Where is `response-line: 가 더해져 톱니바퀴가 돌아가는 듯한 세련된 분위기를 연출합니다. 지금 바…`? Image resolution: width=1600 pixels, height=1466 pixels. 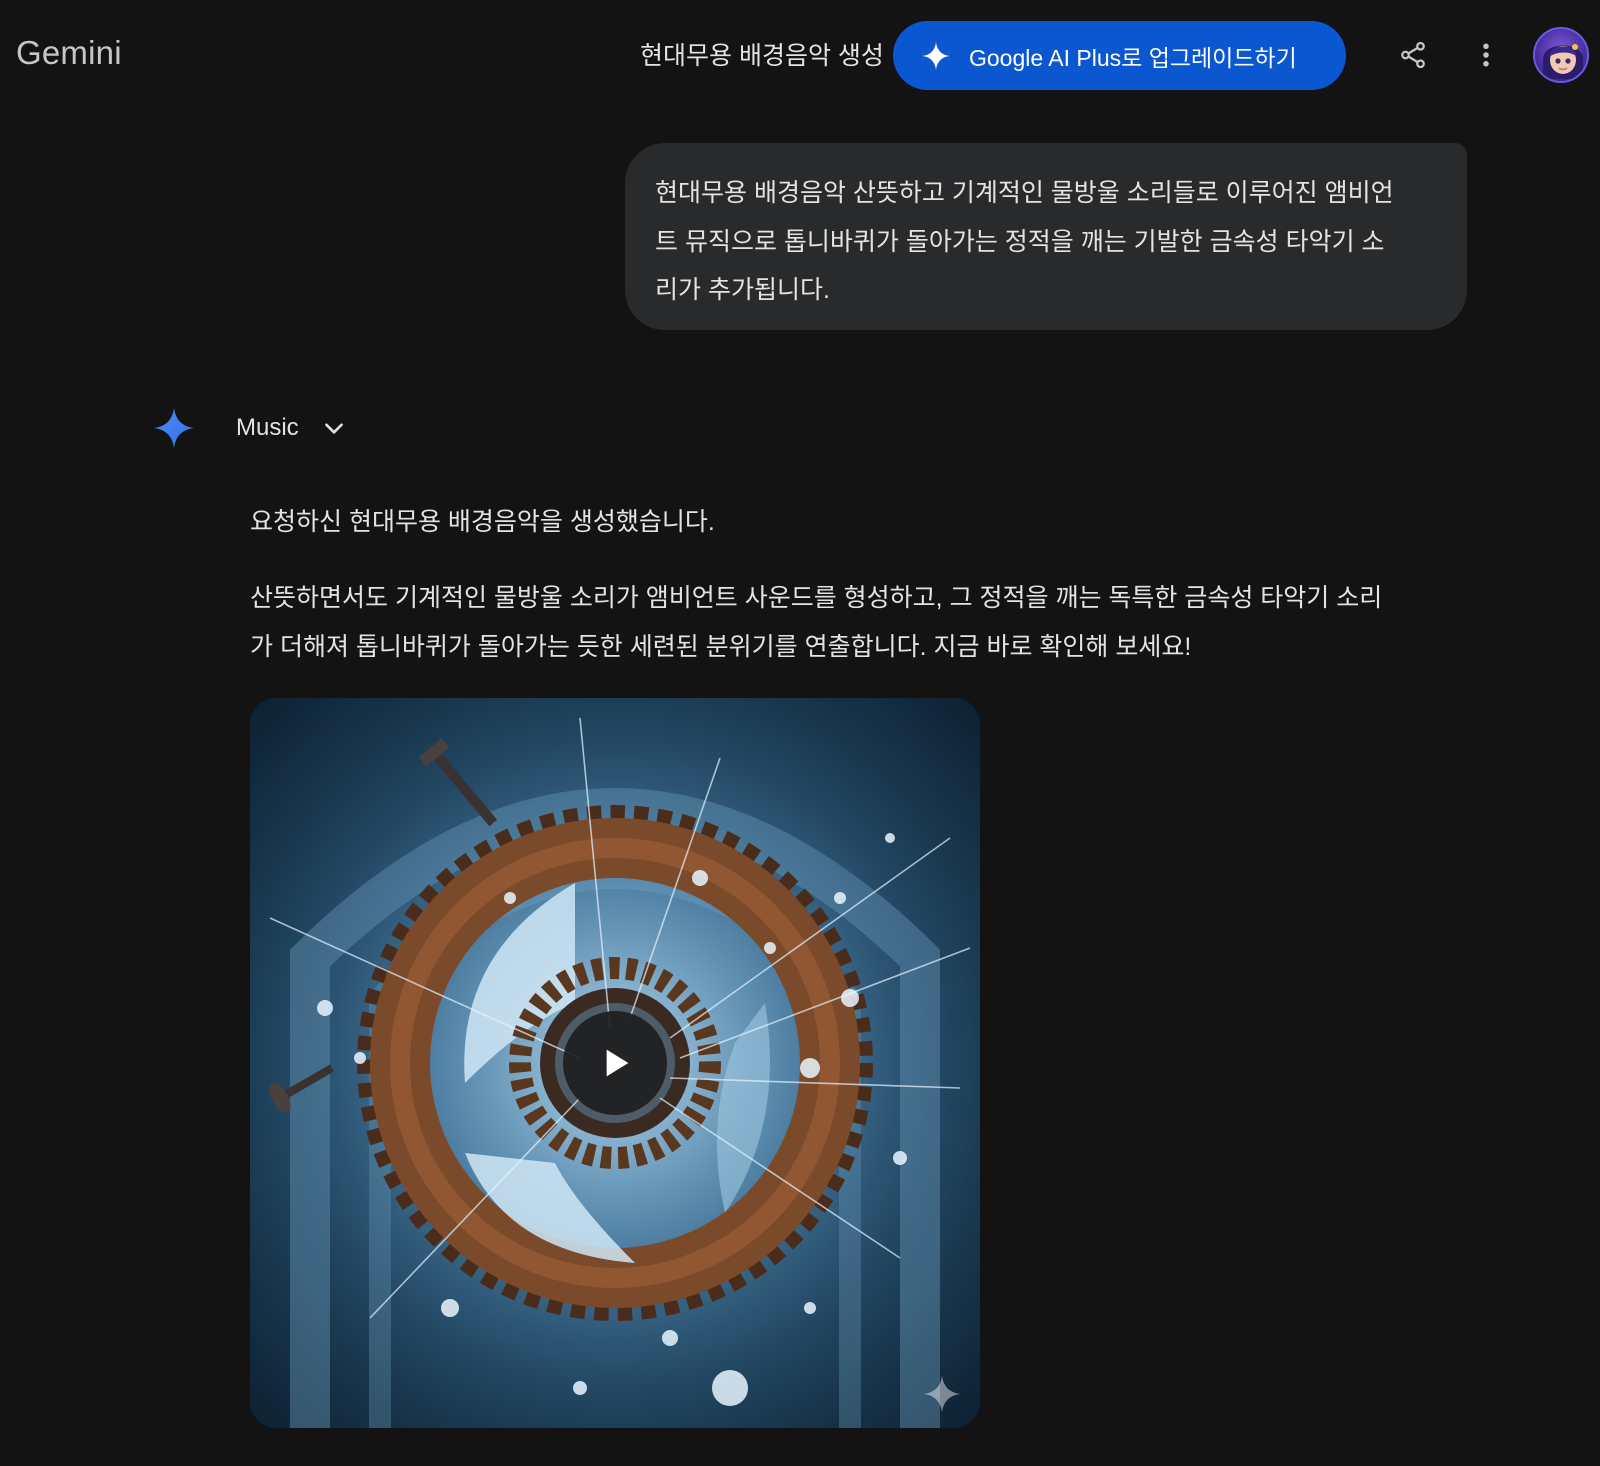
response-line: 가 더해져 톱니바퀴가 돌아가는 듯한 세련된 분위기를 연출합니다. 지금 바… is located at coordinates (721, 646).